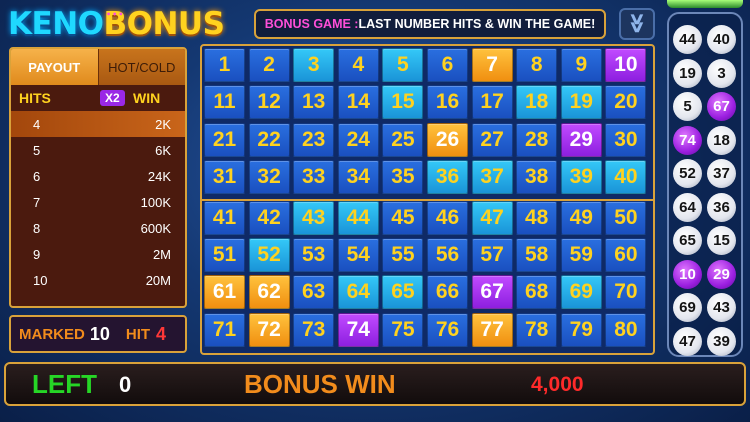 Image resolution: width=750 pixels, height=422 pixels. I want to click on number-cell: 41, so click(224, 217).